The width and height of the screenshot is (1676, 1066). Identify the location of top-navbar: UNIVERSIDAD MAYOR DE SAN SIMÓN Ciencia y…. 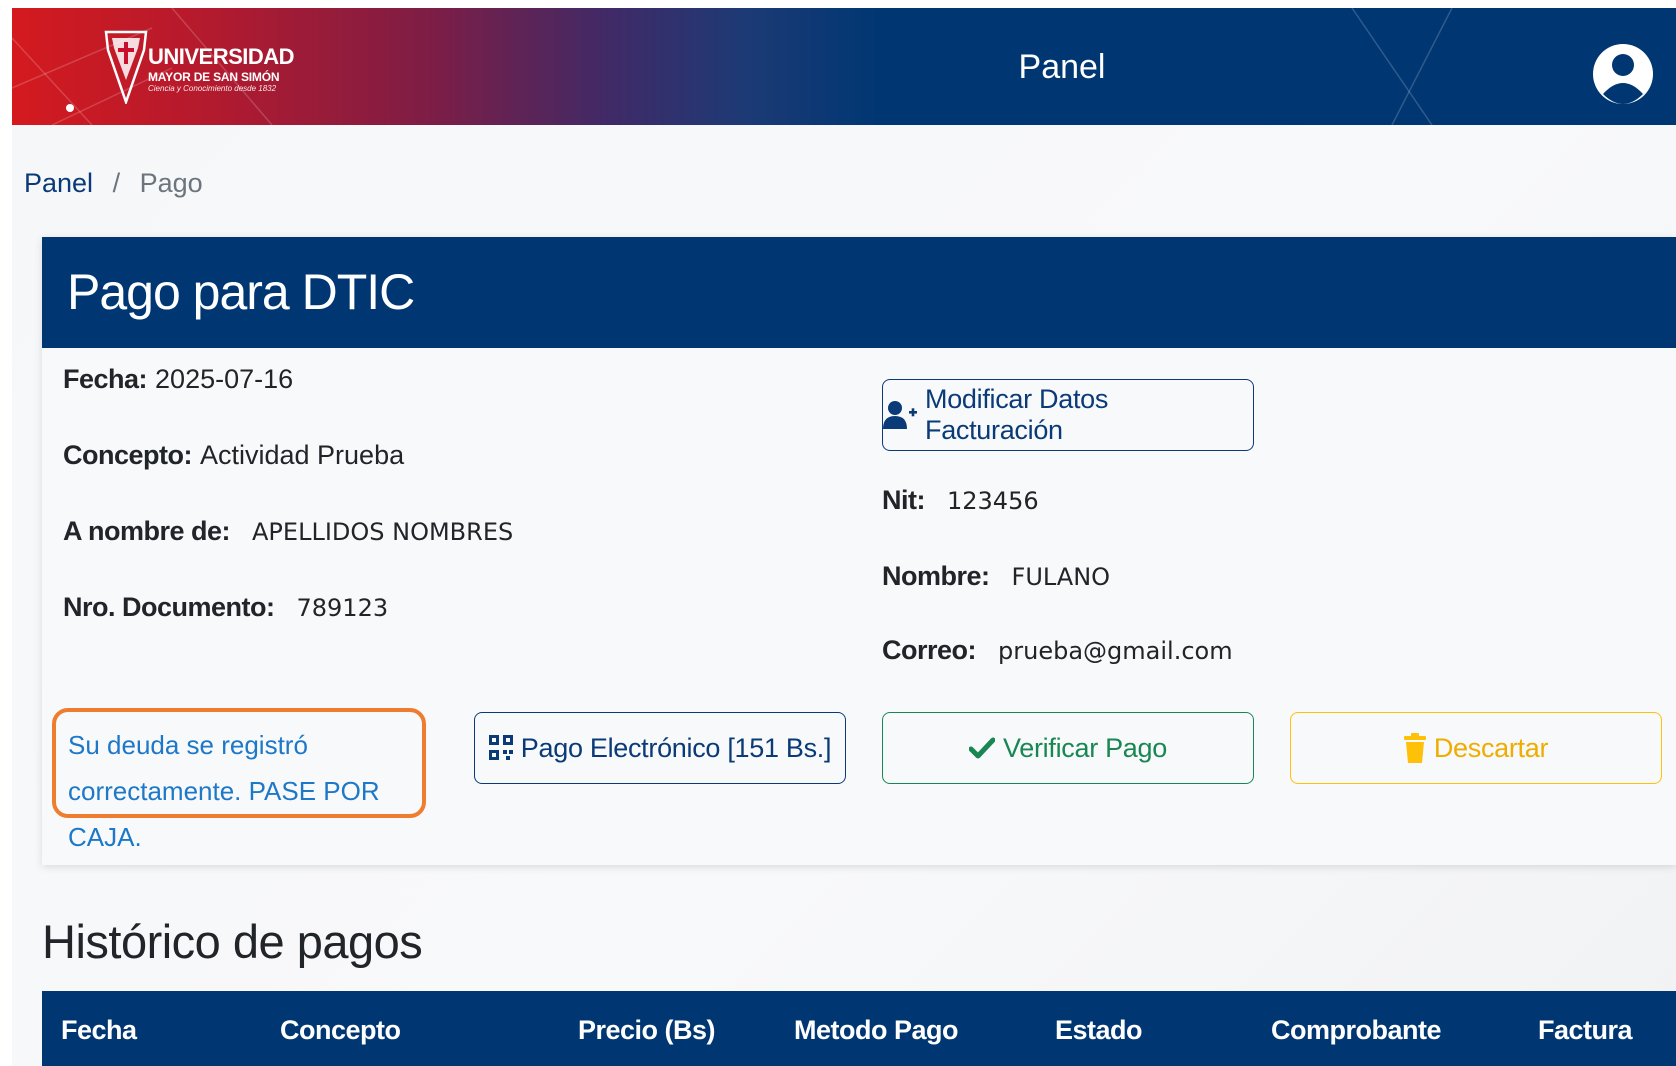
(844, 66).